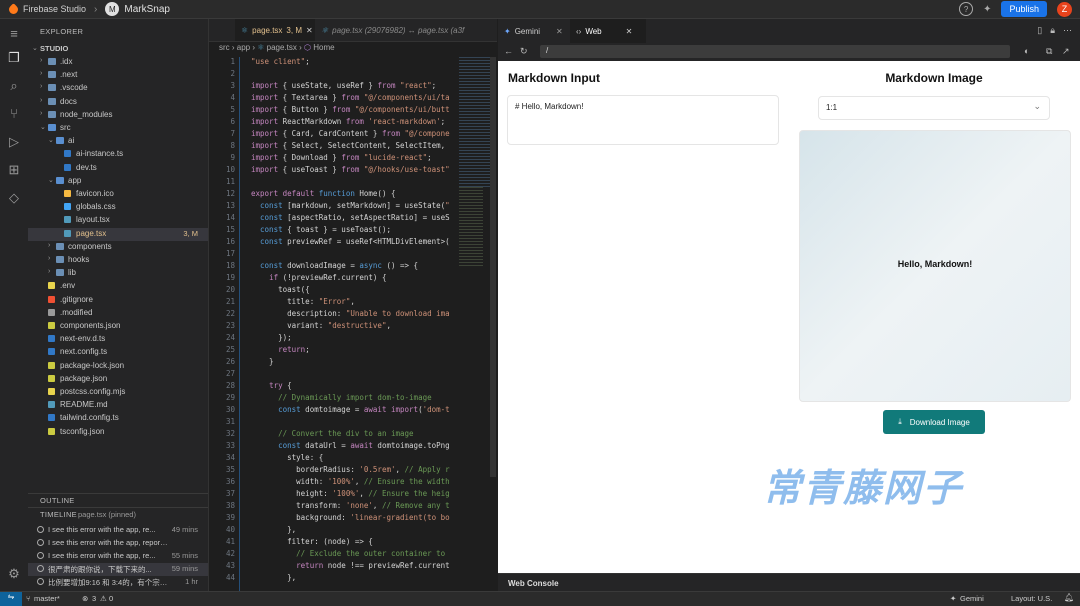 The width and height of the screenshot is (1080, 606). Describe the element at coordinates (11, 599) in the screenshot. I see `remote-icon: ⇋` at that location.